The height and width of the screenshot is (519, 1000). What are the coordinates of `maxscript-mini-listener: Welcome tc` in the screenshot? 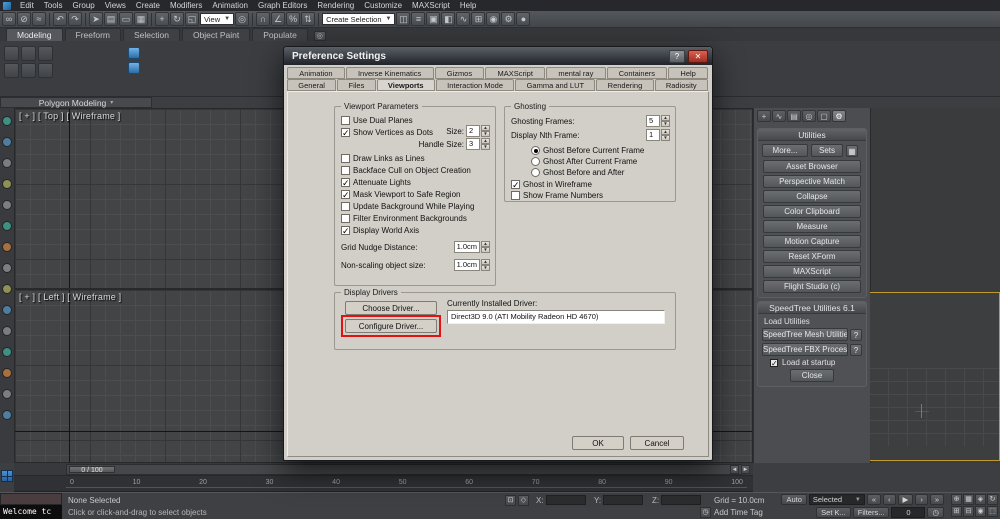 It's located at (31, 506).